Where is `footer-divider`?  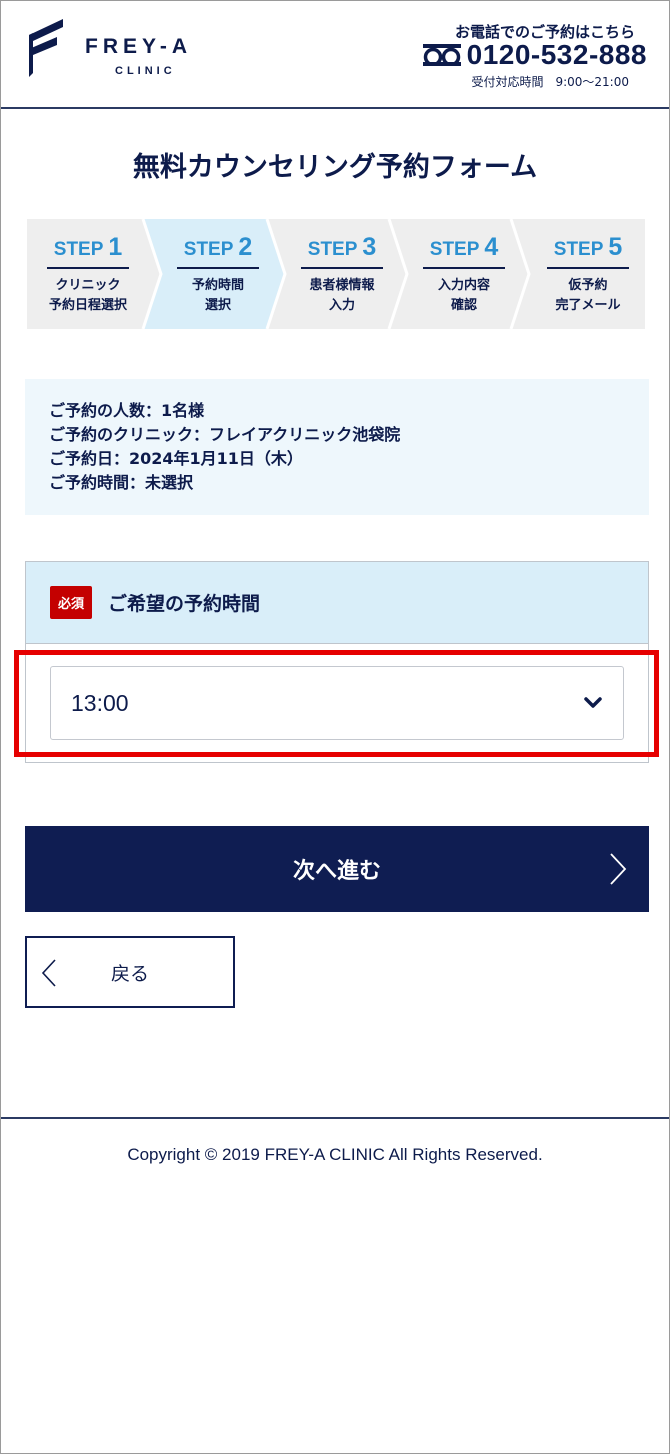 footer-divider is located at coordinates (335, 1118).